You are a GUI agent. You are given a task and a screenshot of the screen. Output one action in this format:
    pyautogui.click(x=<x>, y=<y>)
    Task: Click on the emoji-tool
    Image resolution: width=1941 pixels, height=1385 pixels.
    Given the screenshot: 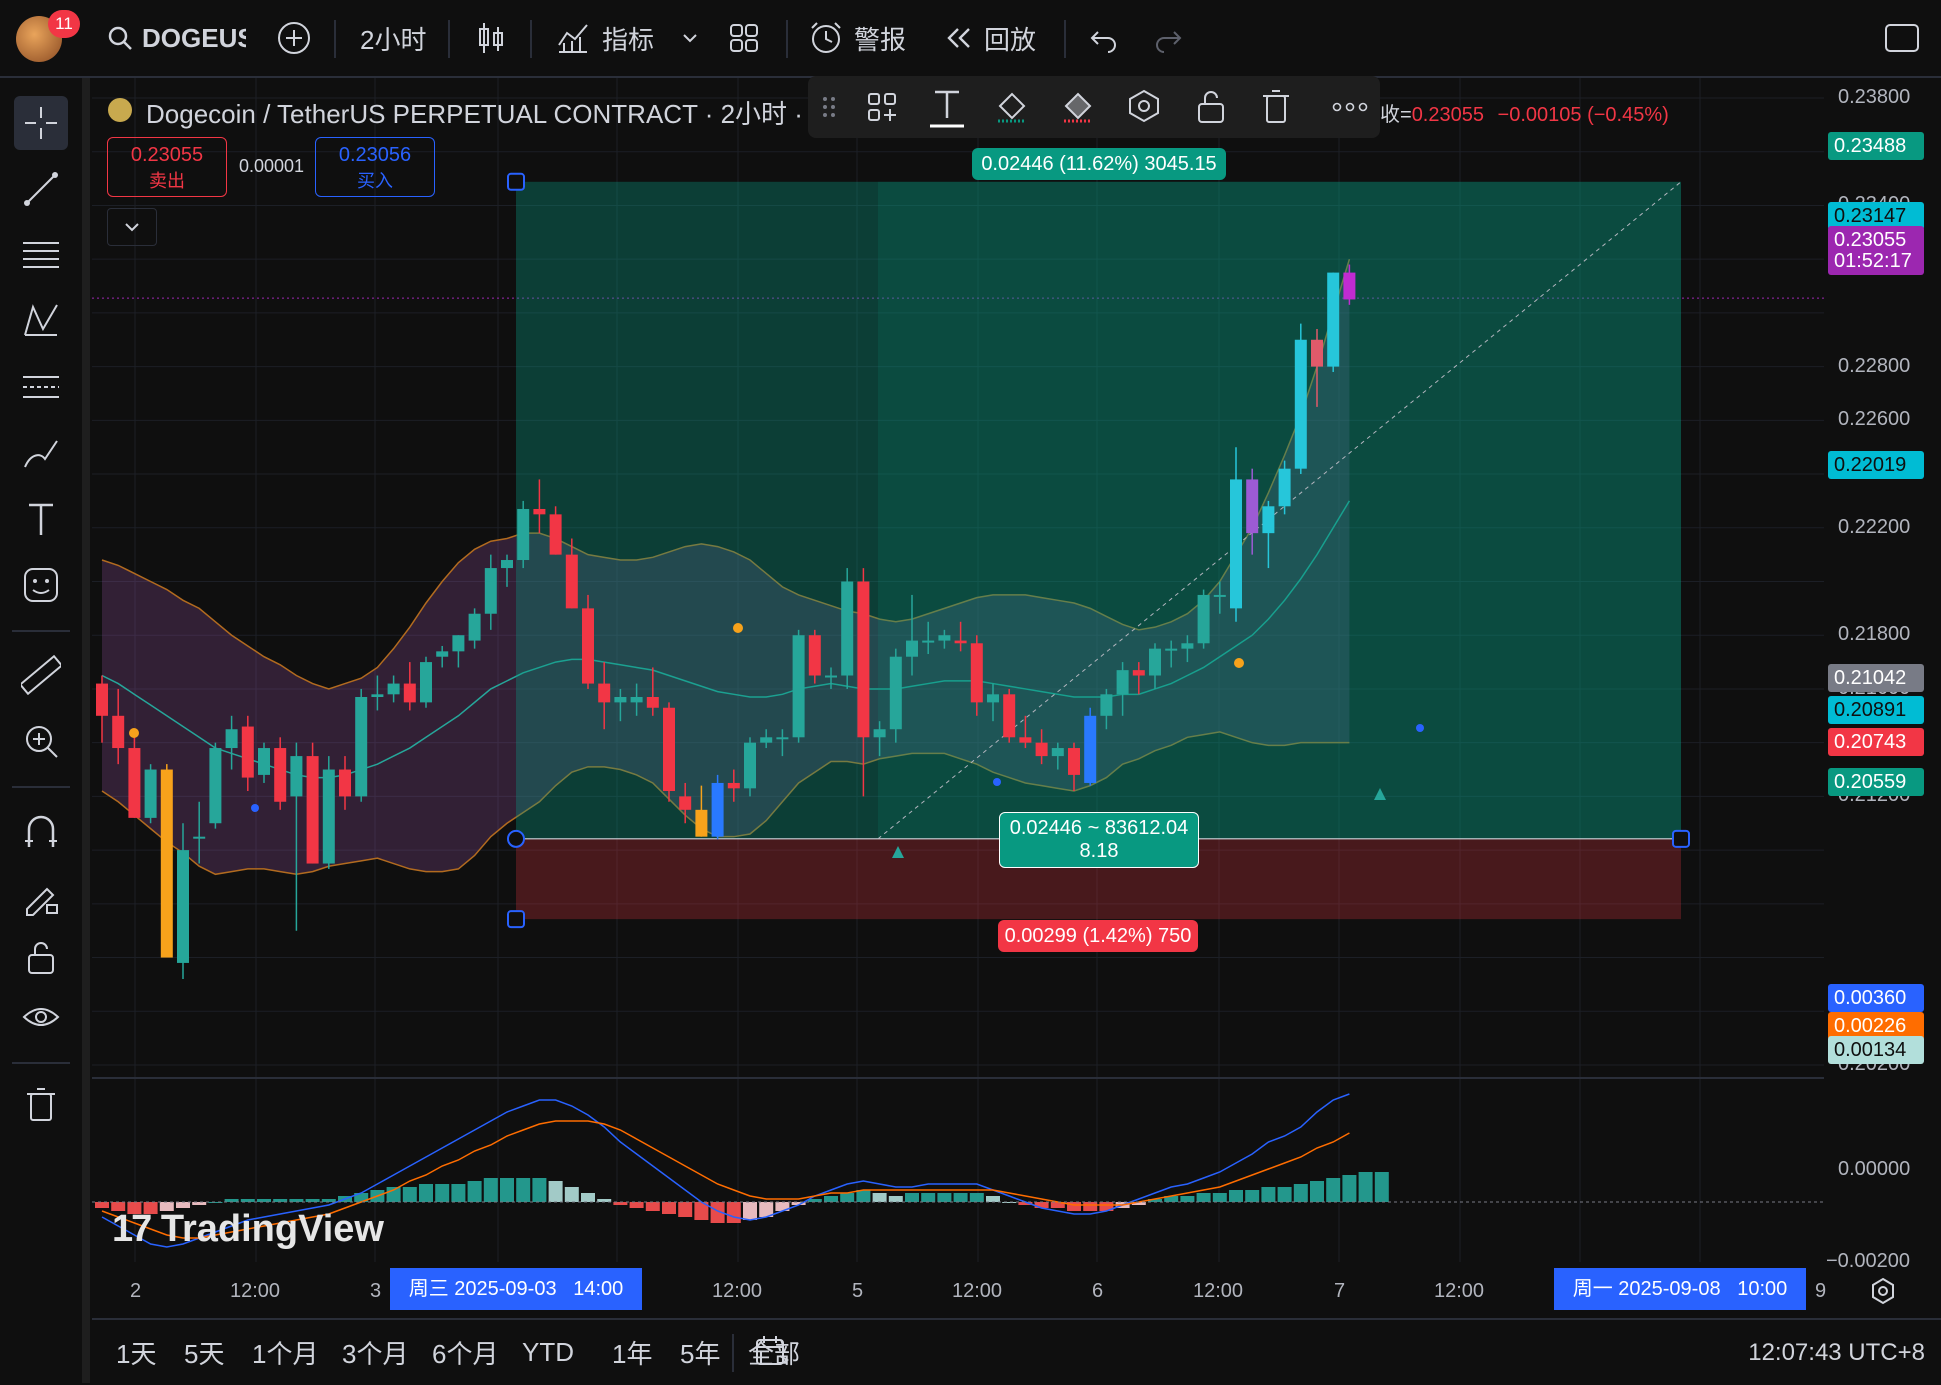 What is the action you would take?
    pyautogui.click(x=41, y=585)
    